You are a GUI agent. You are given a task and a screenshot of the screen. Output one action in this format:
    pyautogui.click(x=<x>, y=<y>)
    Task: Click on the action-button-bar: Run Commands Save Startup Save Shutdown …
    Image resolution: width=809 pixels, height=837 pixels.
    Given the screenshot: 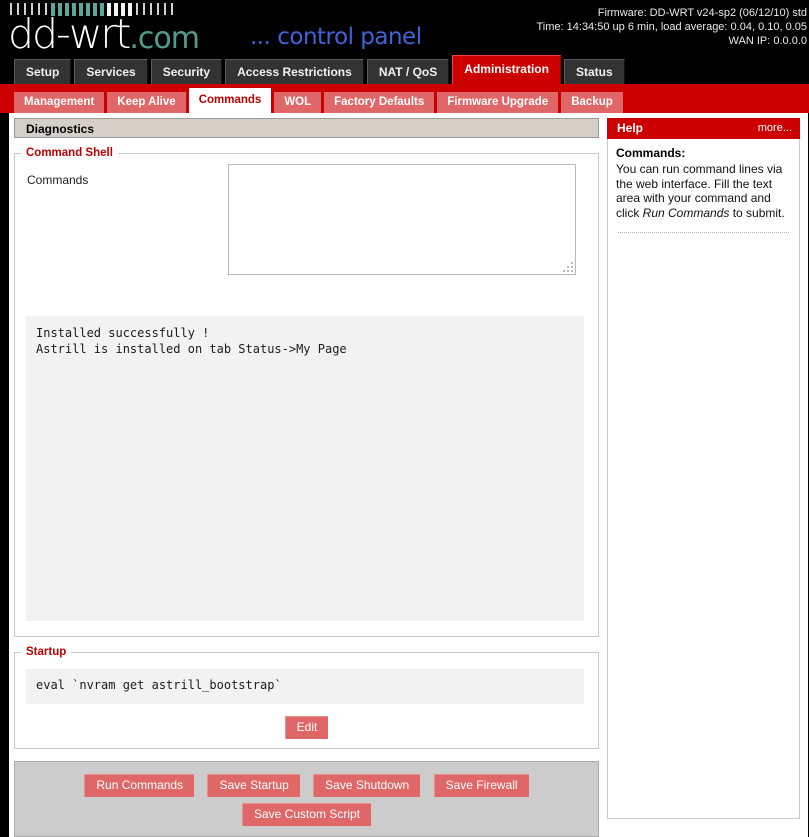 What is the action you would take?
    pyautogui.click(x=306, y=799)
    